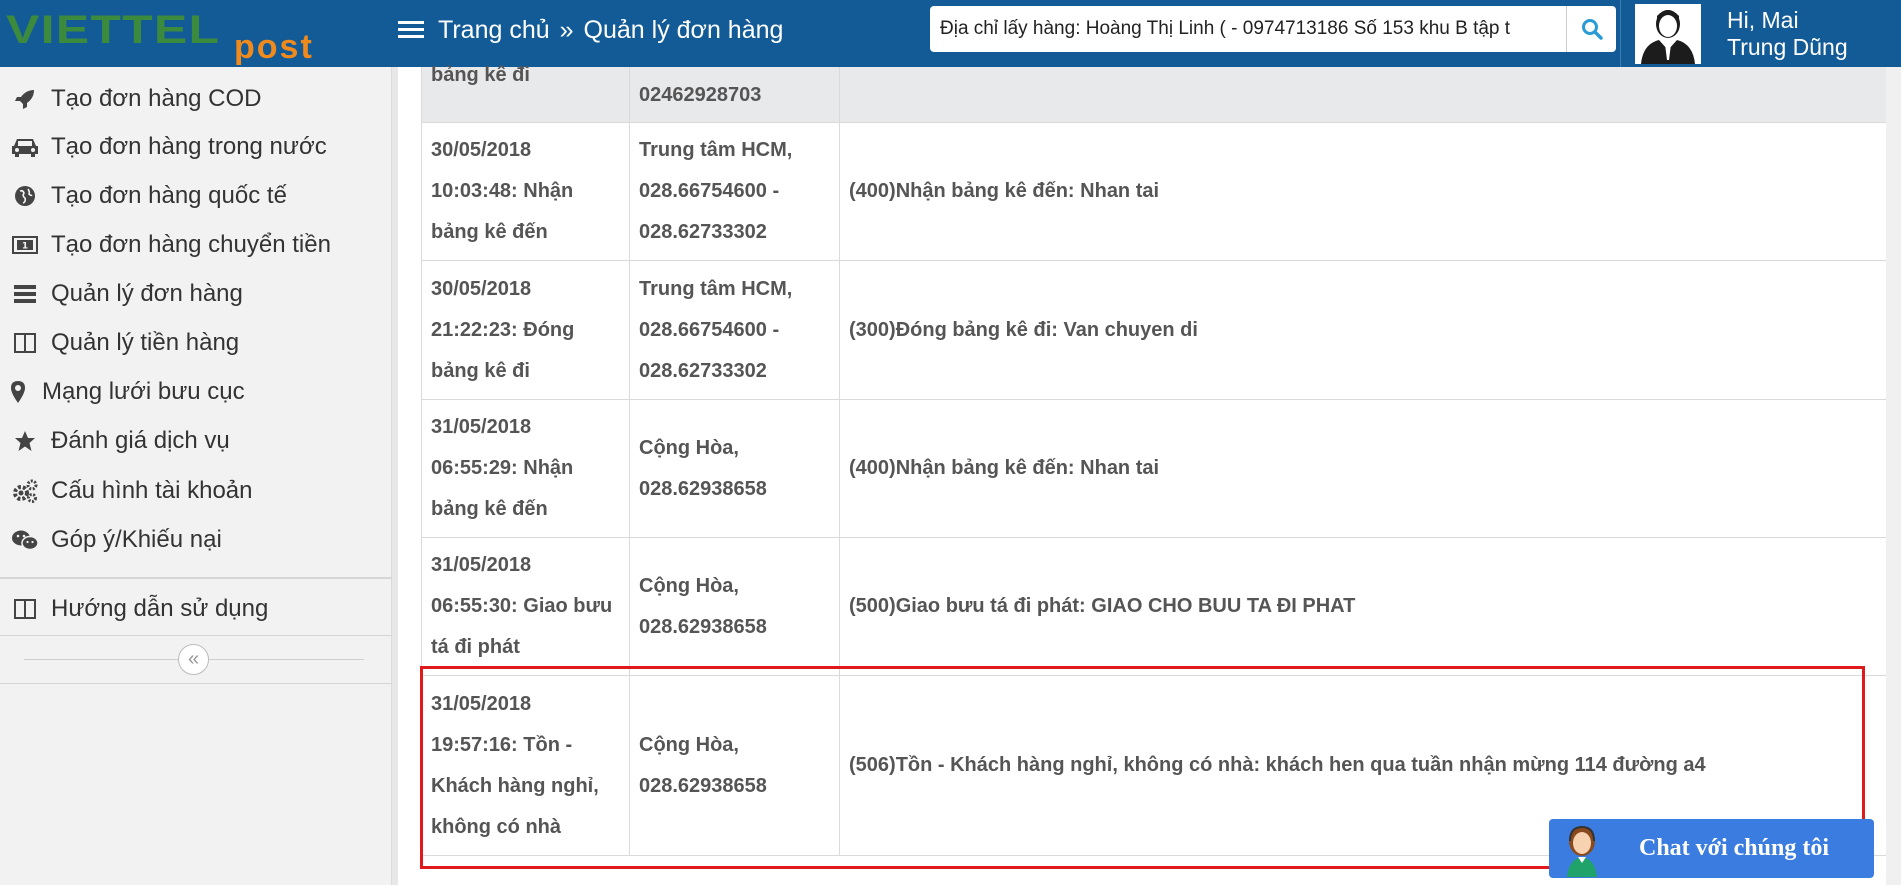  I want to click on sidebar-item-create-cod: Tạo đơn hàng COD, so click(196, 99).